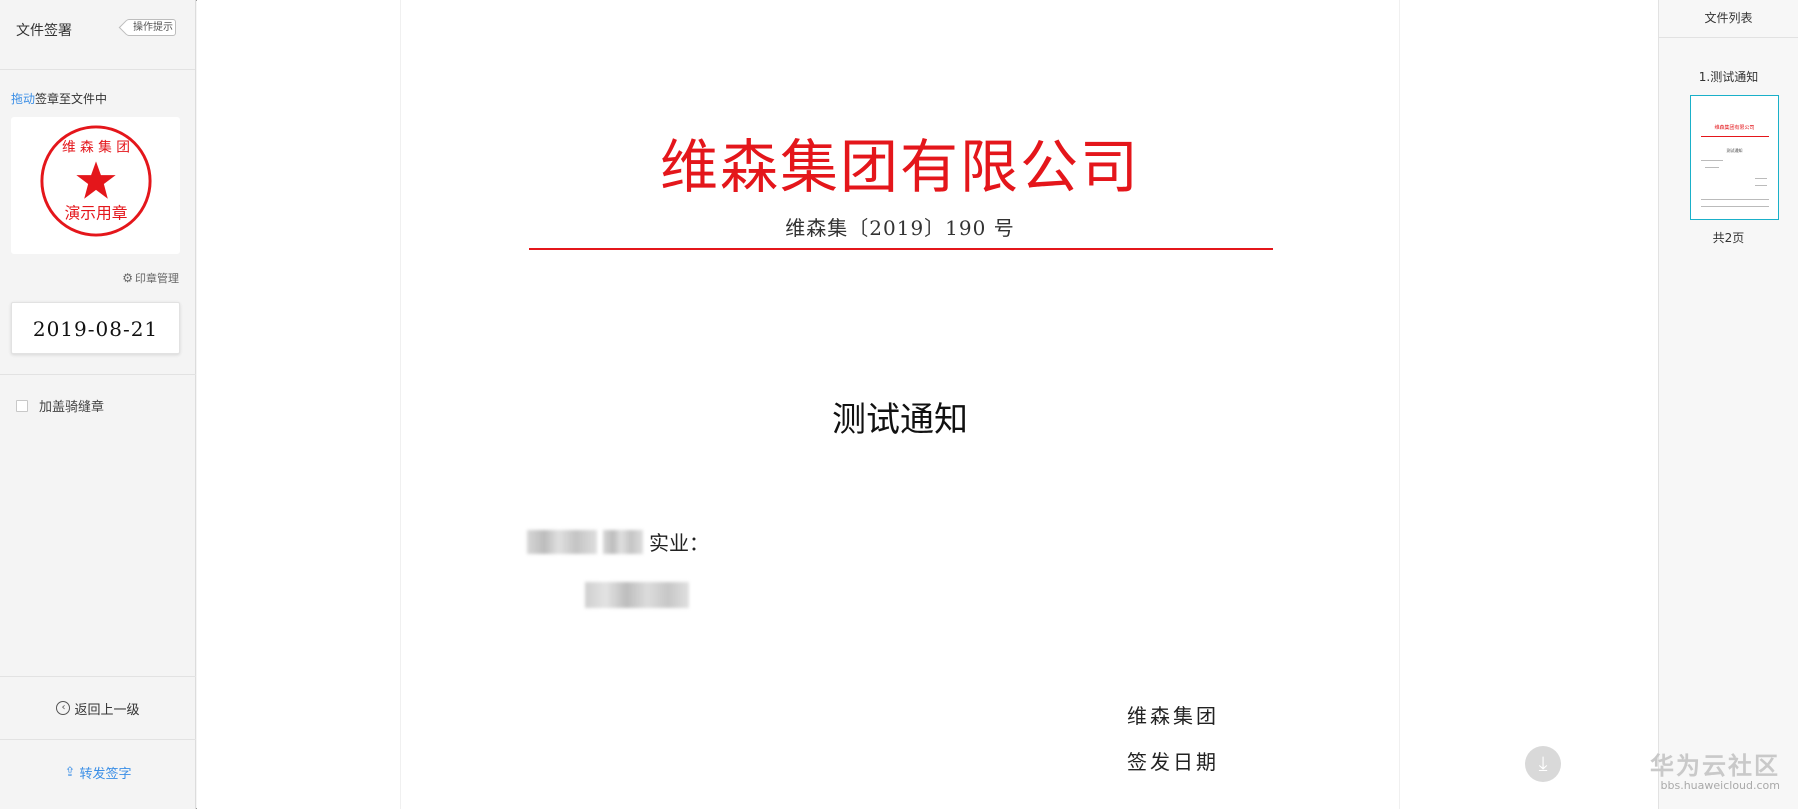 This screenshot has height=809, width=1798. What do you see at coordinates (95, 328) in the screenshot?
I see `date-stamp-card: 2019-08-21` at bounding box center [95, 328].